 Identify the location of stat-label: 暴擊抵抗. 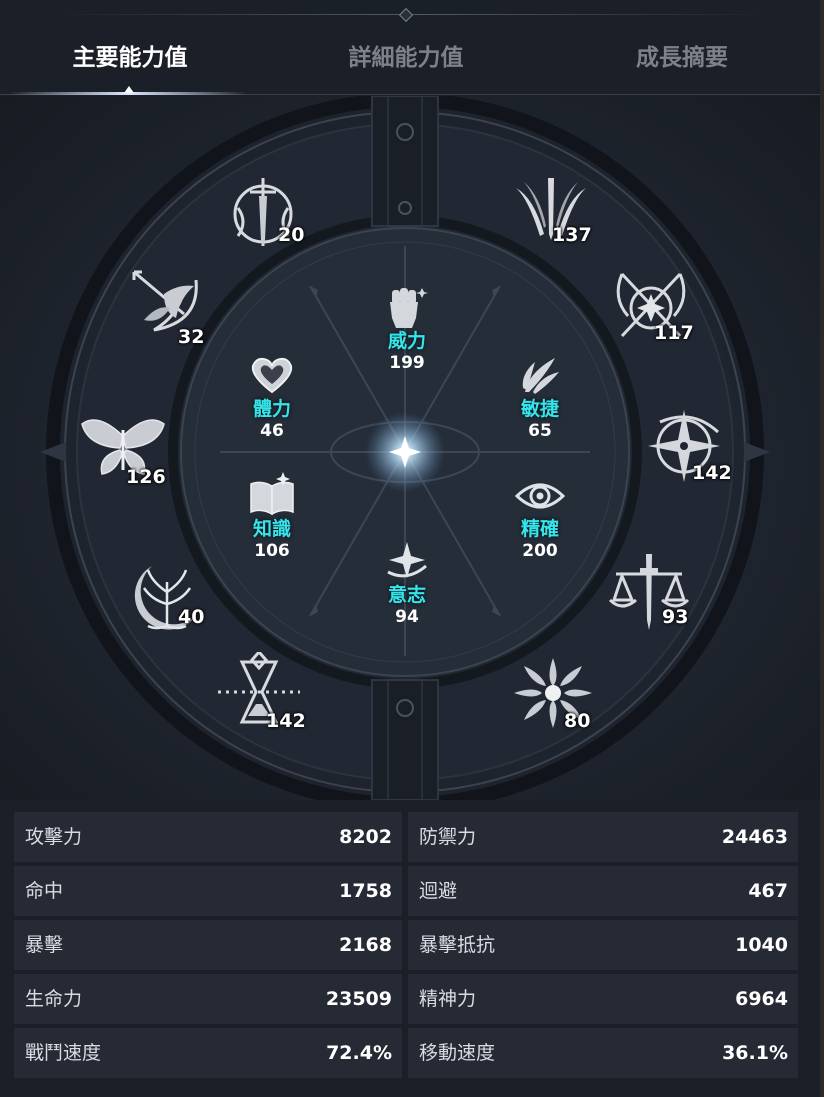
(457, 945).